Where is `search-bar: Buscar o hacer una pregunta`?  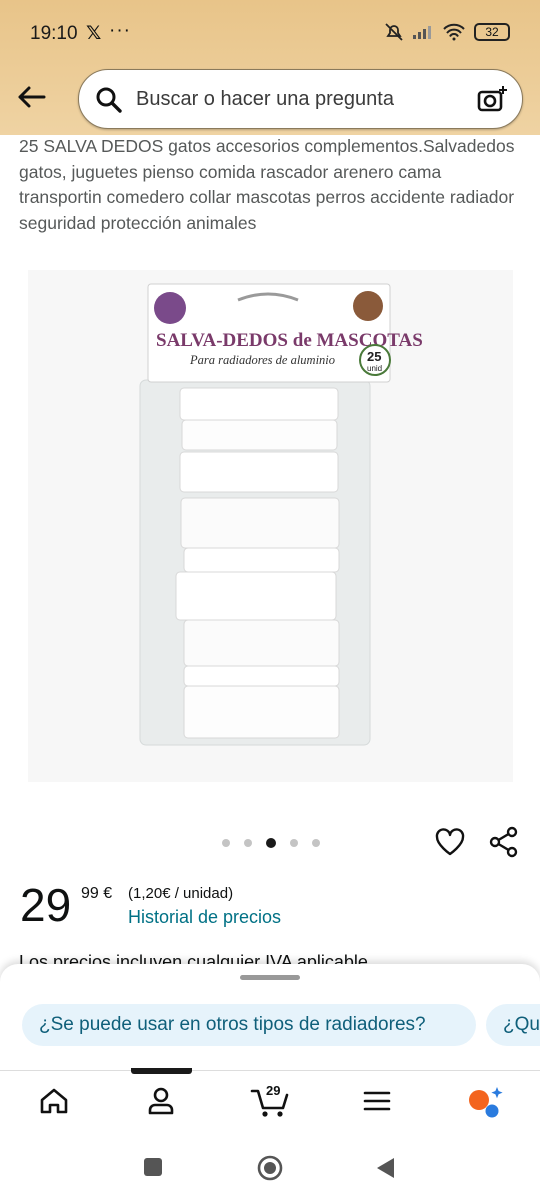 search-bar: Buscar o hacer una pregunta is located at coordinates (300, 99).